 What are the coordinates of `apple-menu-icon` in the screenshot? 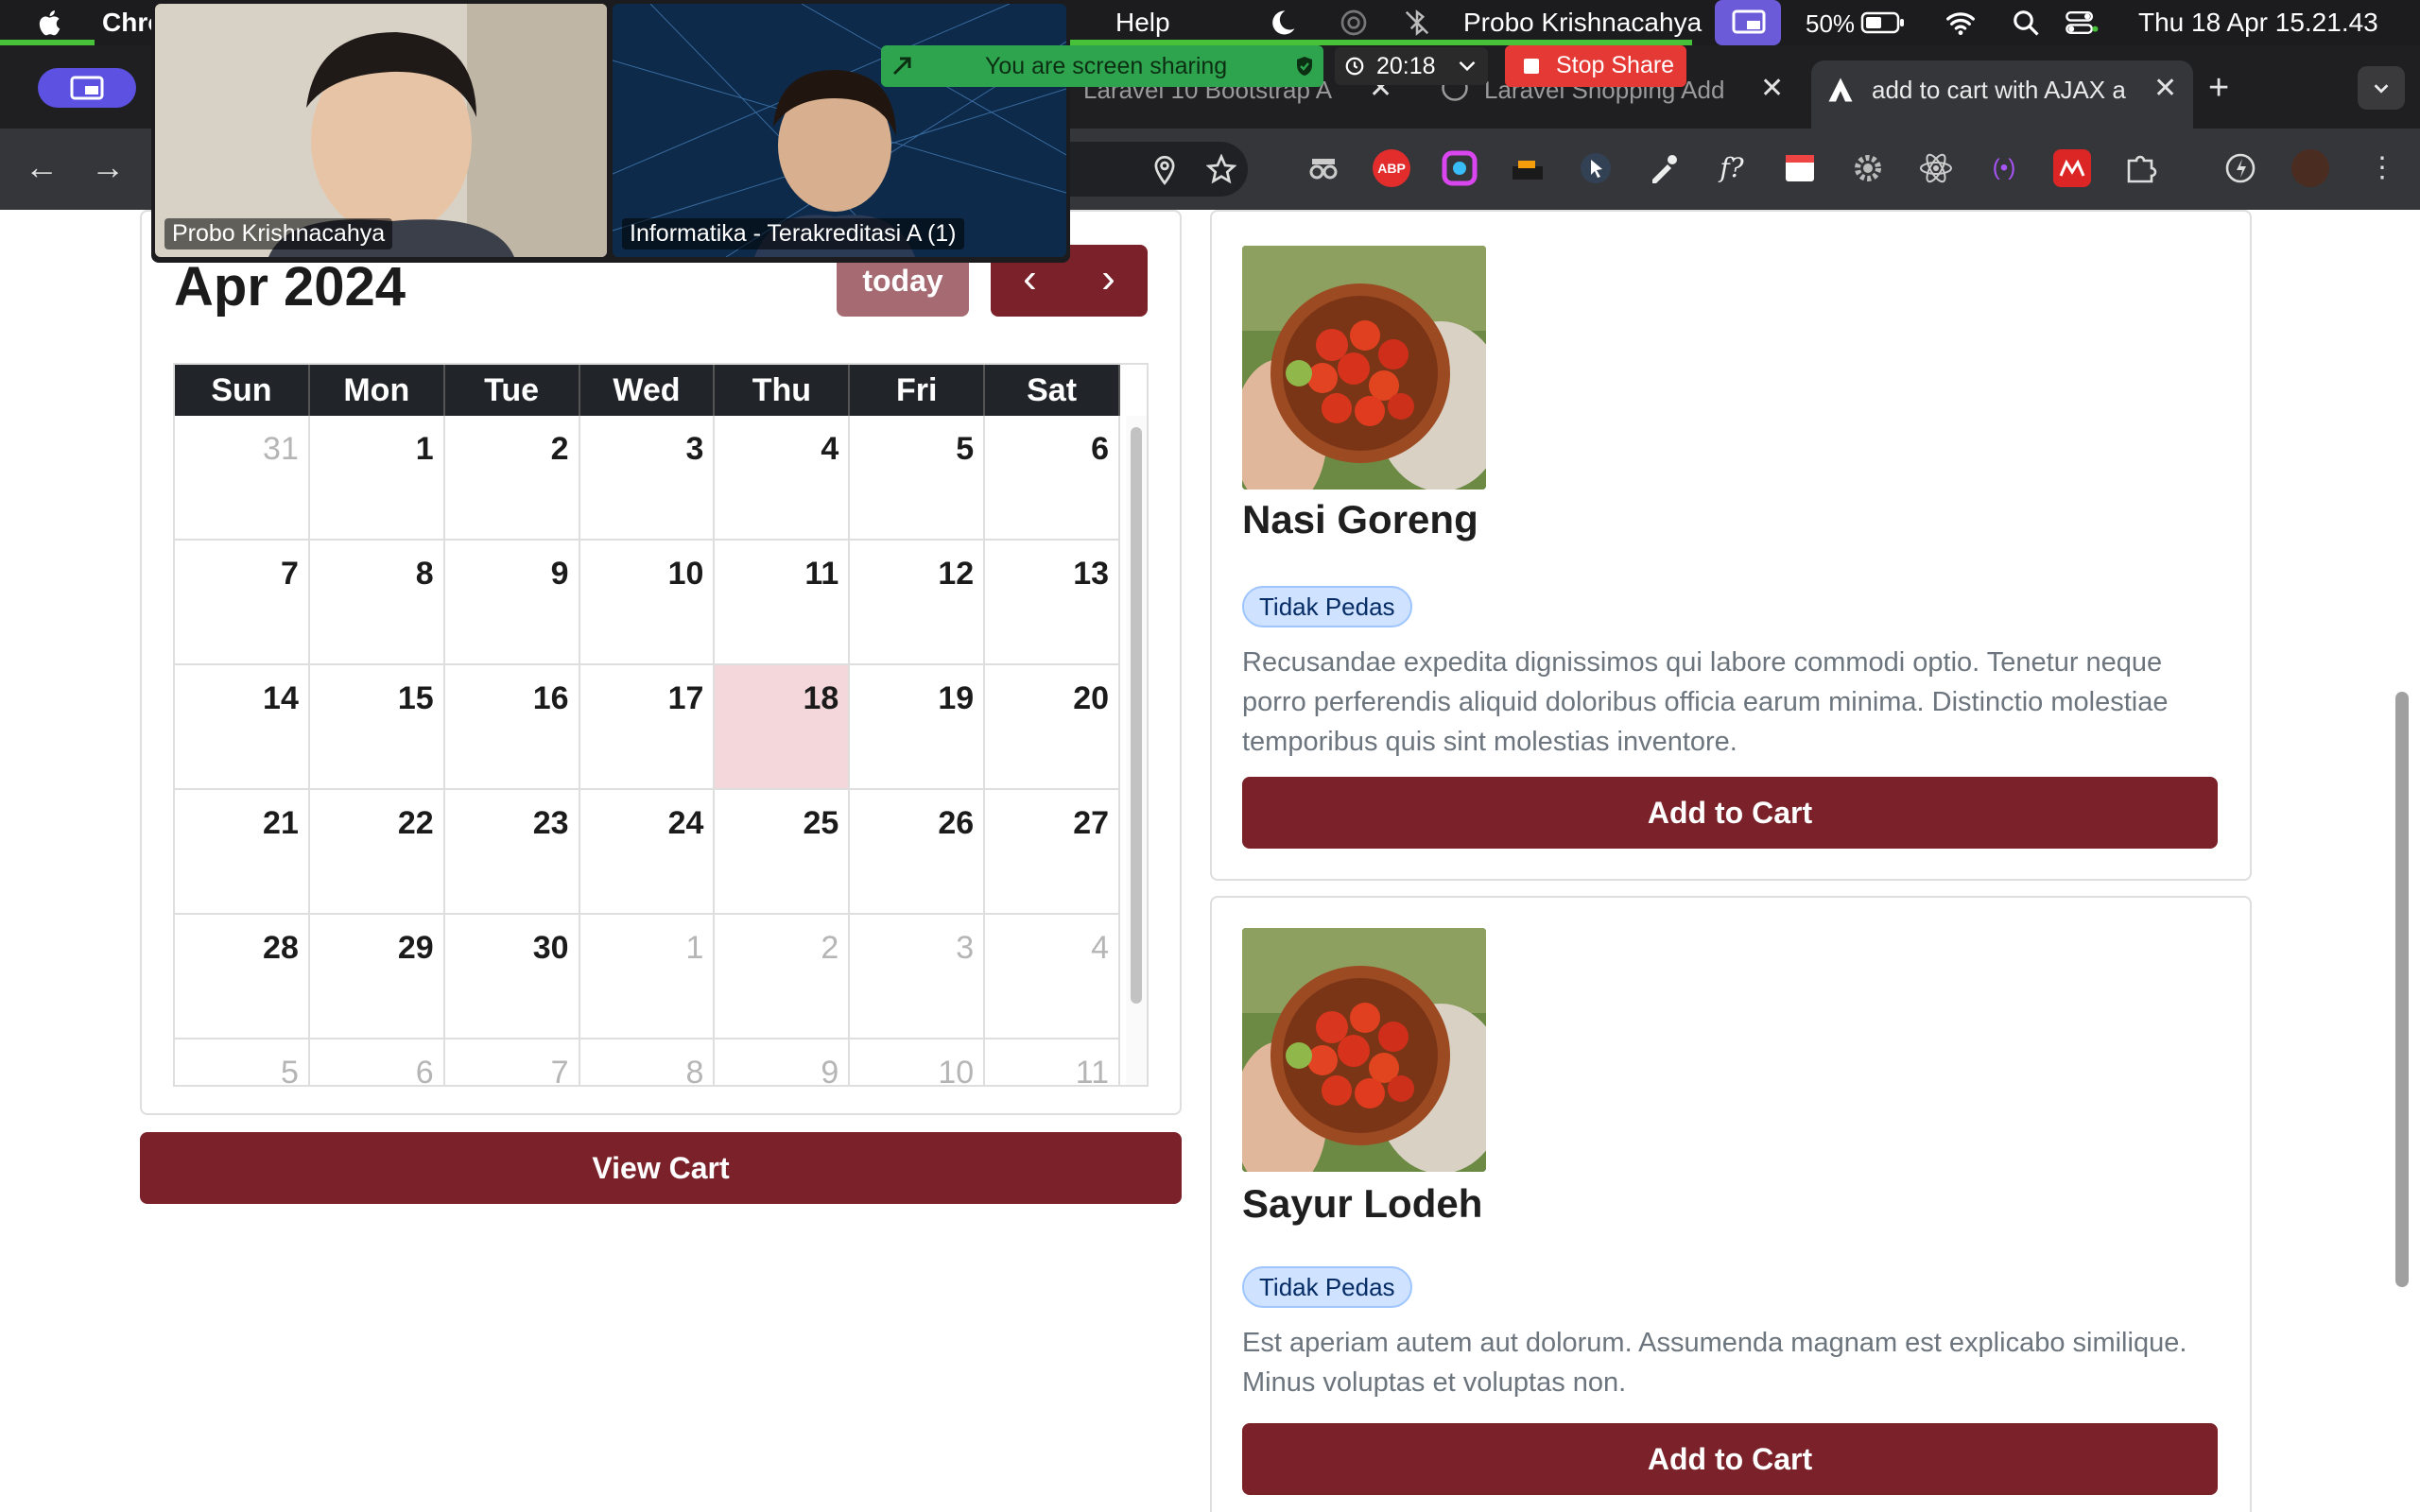 It's located at (51, 23).